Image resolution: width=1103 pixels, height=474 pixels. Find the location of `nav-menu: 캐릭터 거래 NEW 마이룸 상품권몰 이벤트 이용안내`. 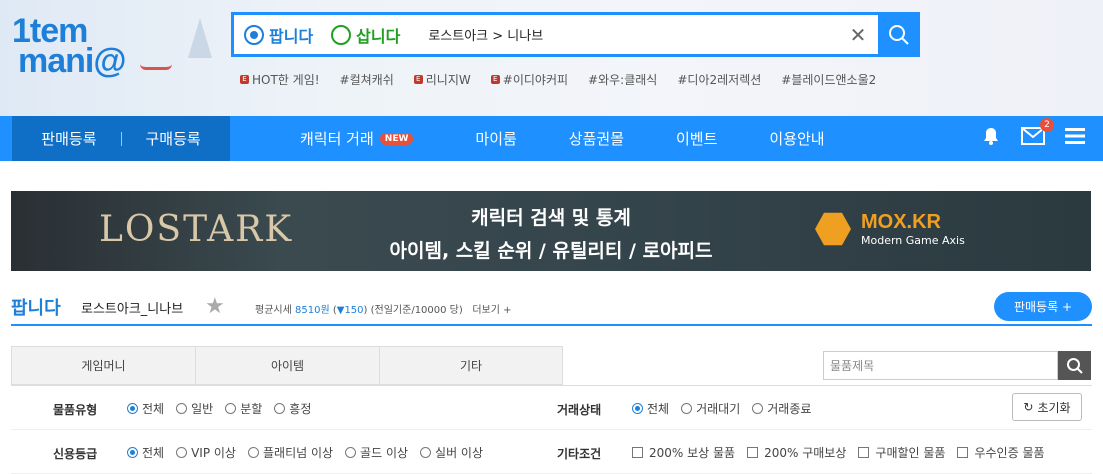

nav-menu: 캐릭터 거래 NEW 마이룸 상품권몰 이벤트 이용안내 is located at coordinates (588, 138).